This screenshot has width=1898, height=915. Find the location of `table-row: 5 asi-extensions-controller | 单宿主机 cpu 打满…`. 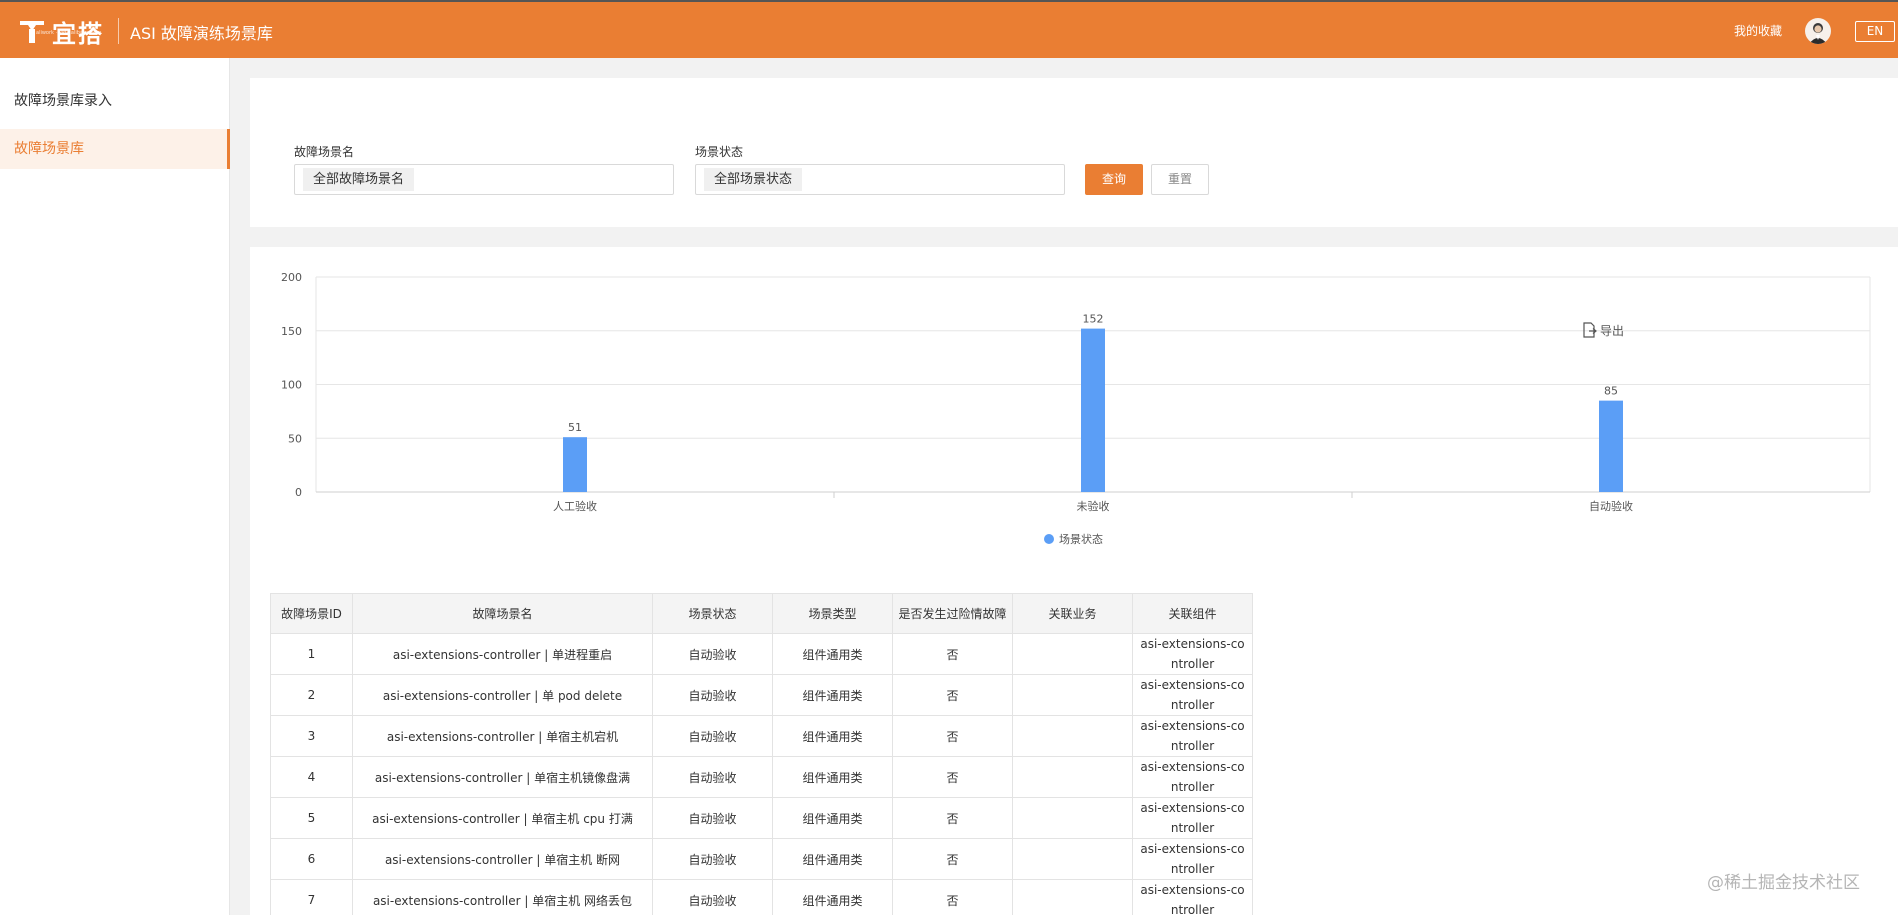

table-row: 5 asi-extensions-controller | 单宿主机 cpu 打满… is located at coordinates (761, 818).